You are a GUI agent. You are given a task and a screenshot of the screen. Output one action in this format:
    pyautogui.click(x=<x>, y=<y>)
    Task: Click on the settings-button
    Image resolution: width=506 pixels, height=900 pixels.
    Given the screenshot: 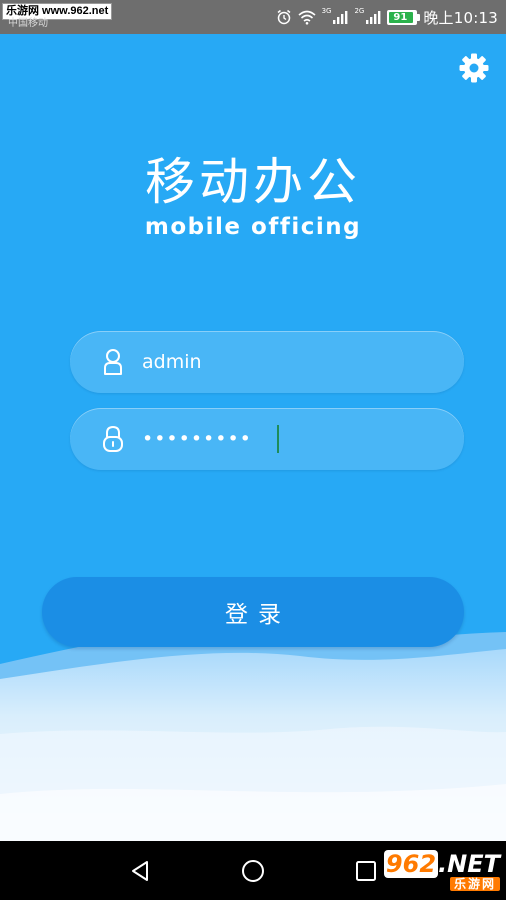 What is the action you would take?
    pyautogui.click(x=474, y=68)
    